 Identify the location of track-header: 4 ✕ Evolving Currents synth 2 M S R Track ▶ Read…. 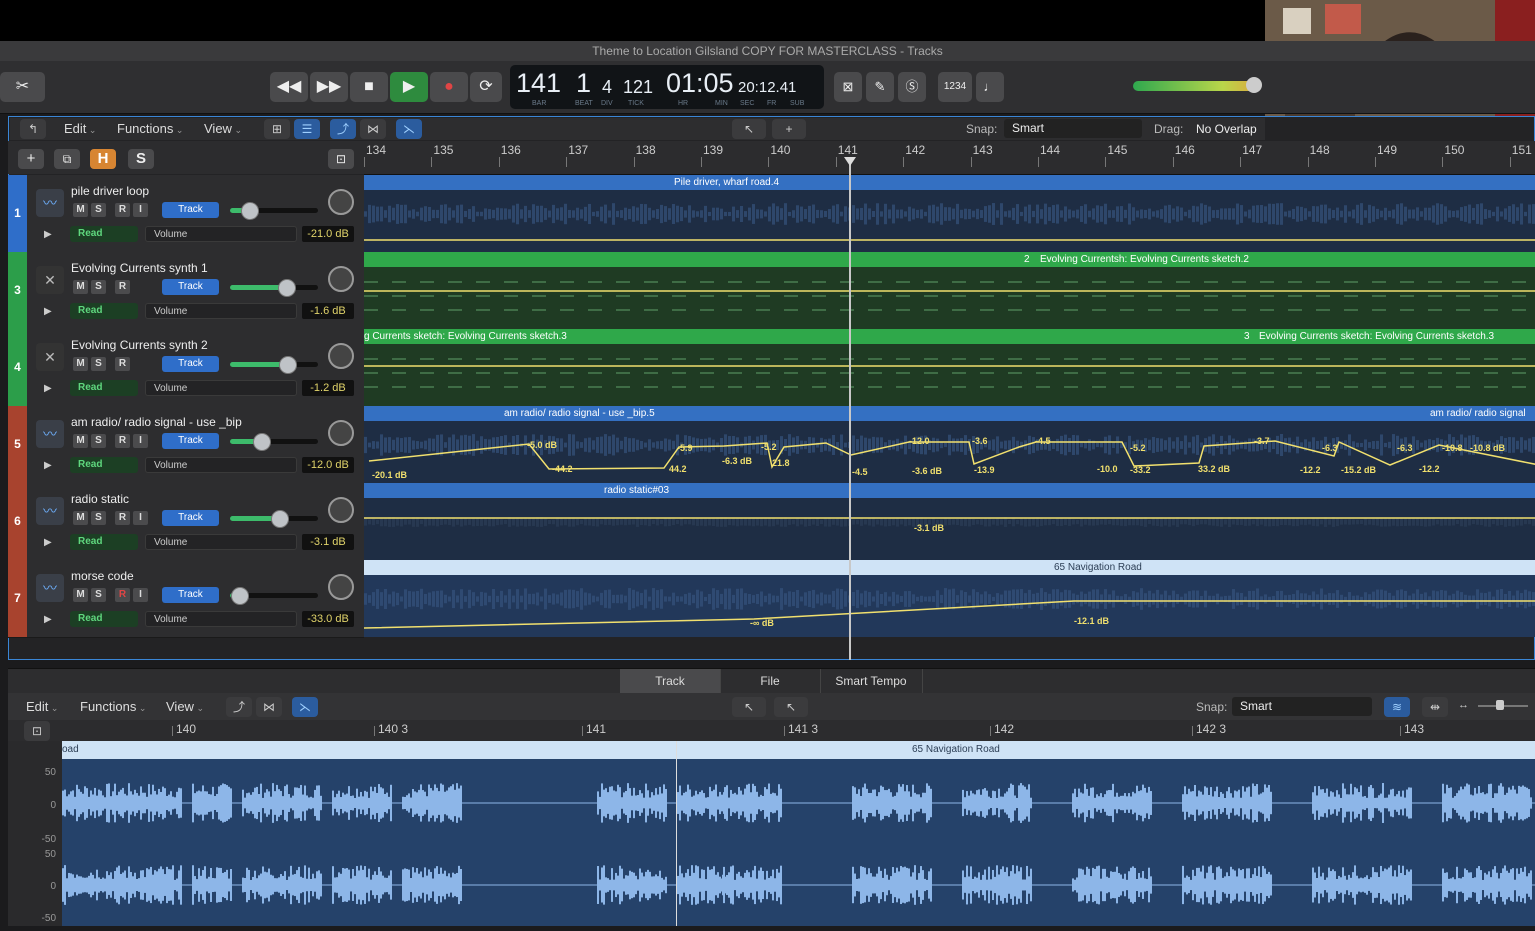
(186, 368).